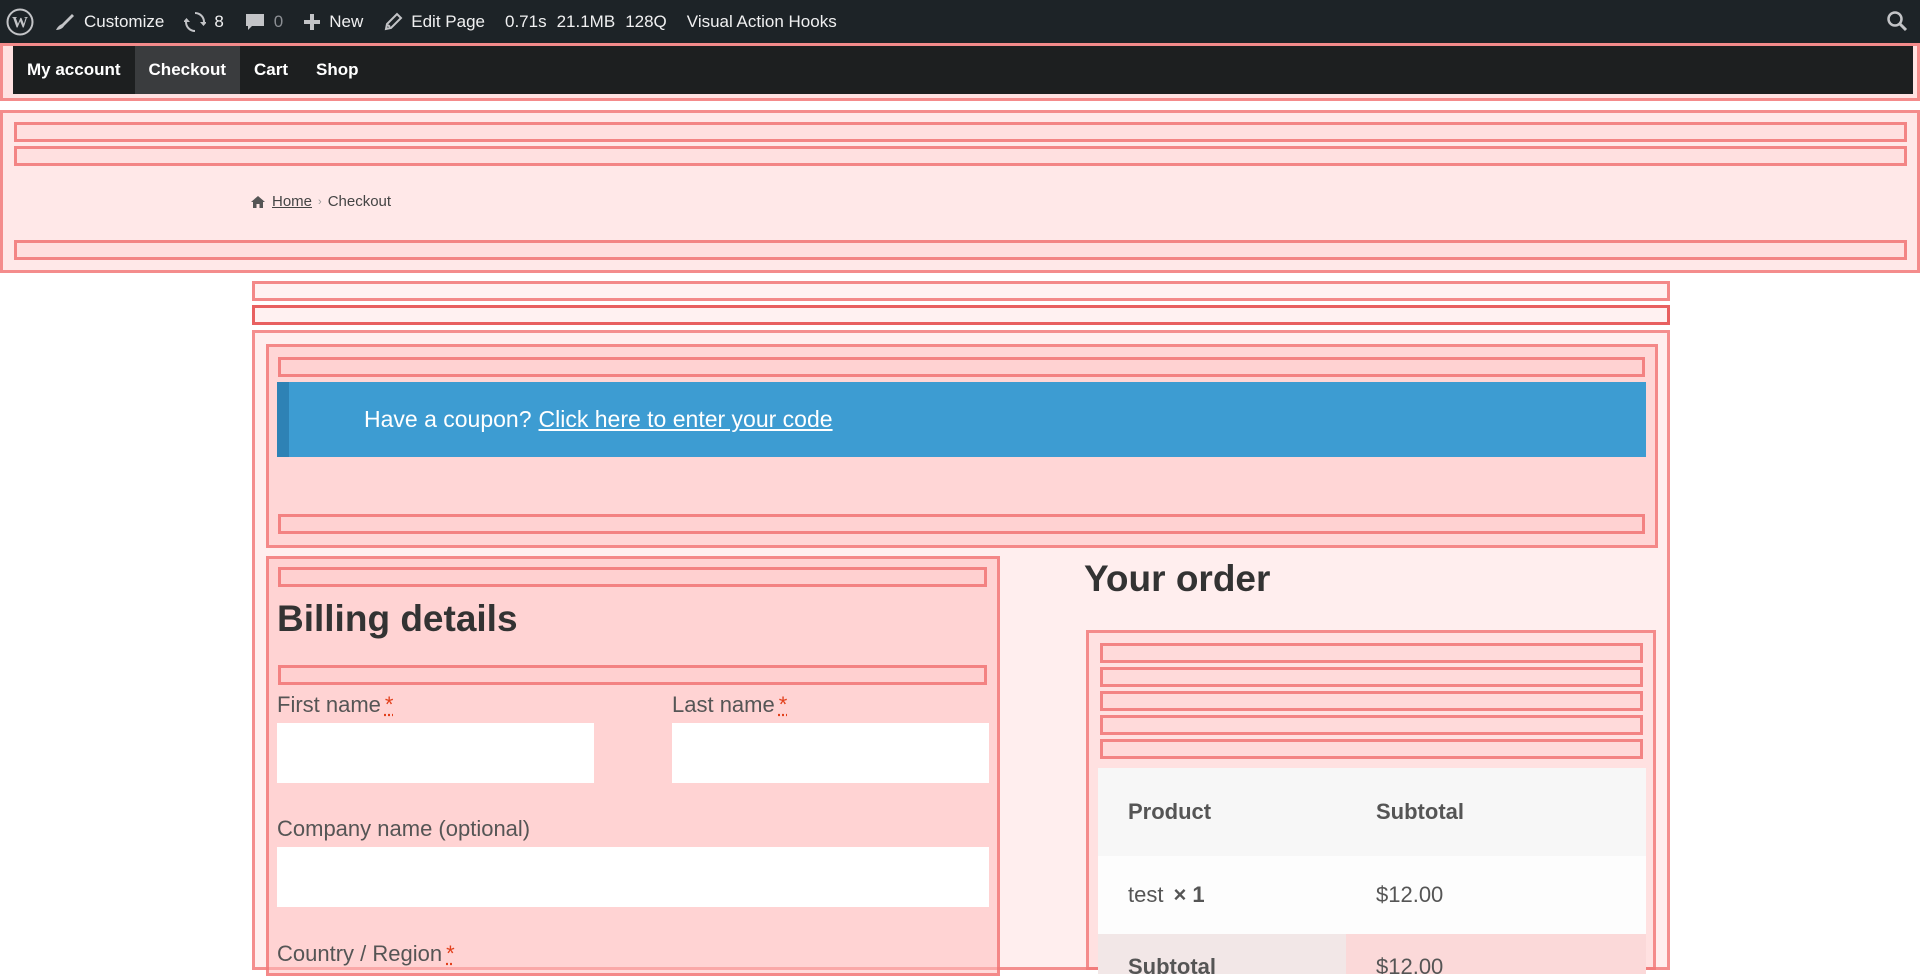  I want to click on search-icon, so click(1897, 21).